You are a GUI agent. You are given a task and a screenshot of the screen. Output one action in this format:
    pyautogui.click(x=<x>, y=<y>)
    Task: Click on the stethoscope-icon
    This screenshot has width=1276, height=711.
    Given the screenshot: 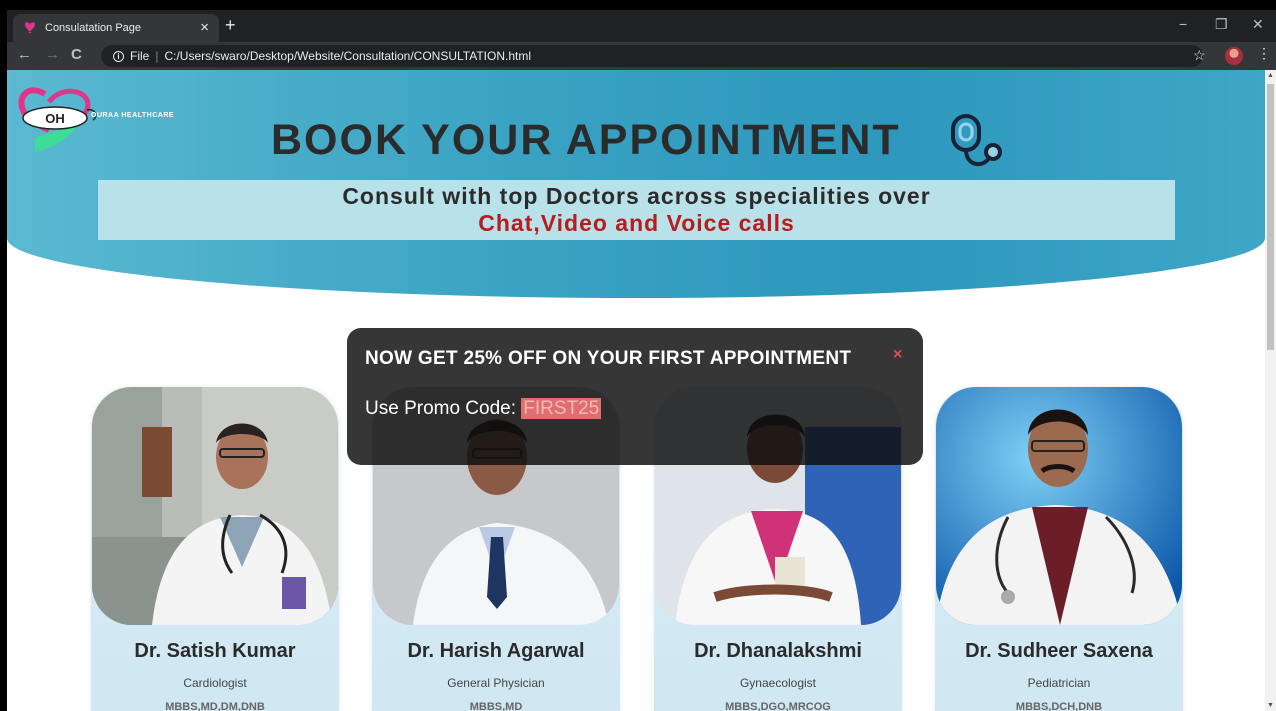 What is the action you would take?
    pyautogui.click(x=976, y=140)
    